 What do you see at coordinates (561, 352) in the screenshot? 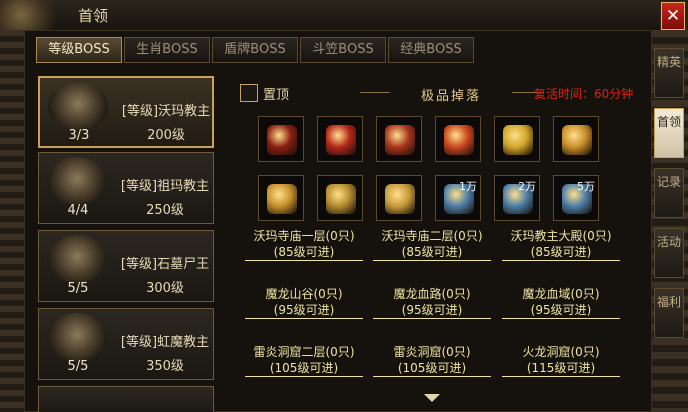
I see `map-name: 火龙洞窟(0只)` at bounding box center [561, 352].